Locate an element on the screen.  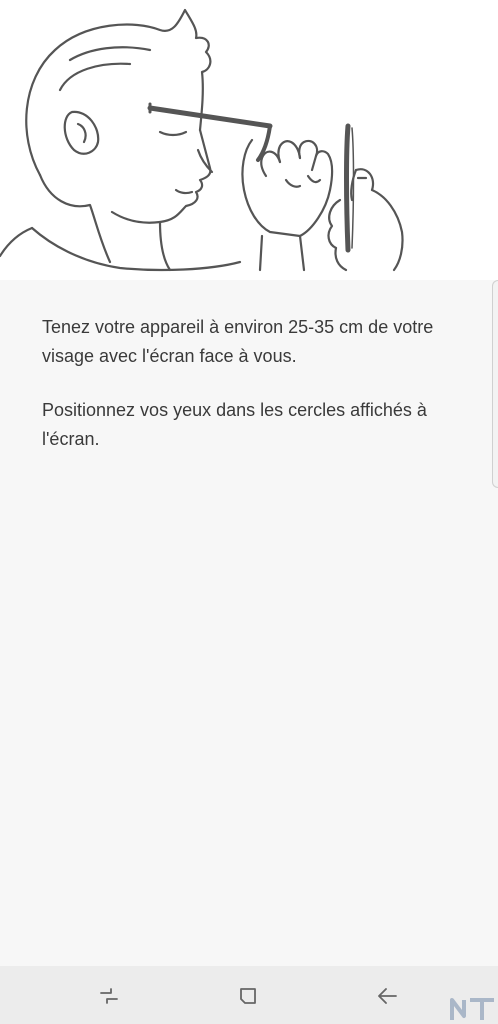
back-button is located at coordinates (387, 996).